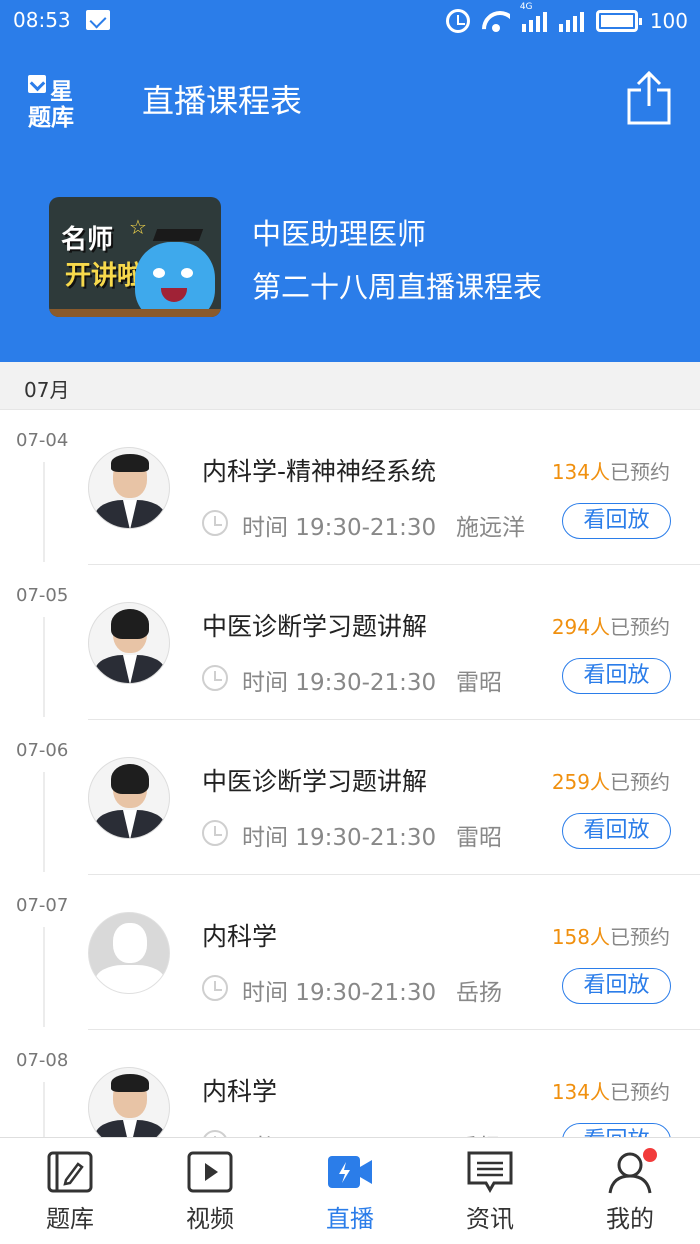  I want to click on logo-text-bottom: 题库, so click(51, 118).